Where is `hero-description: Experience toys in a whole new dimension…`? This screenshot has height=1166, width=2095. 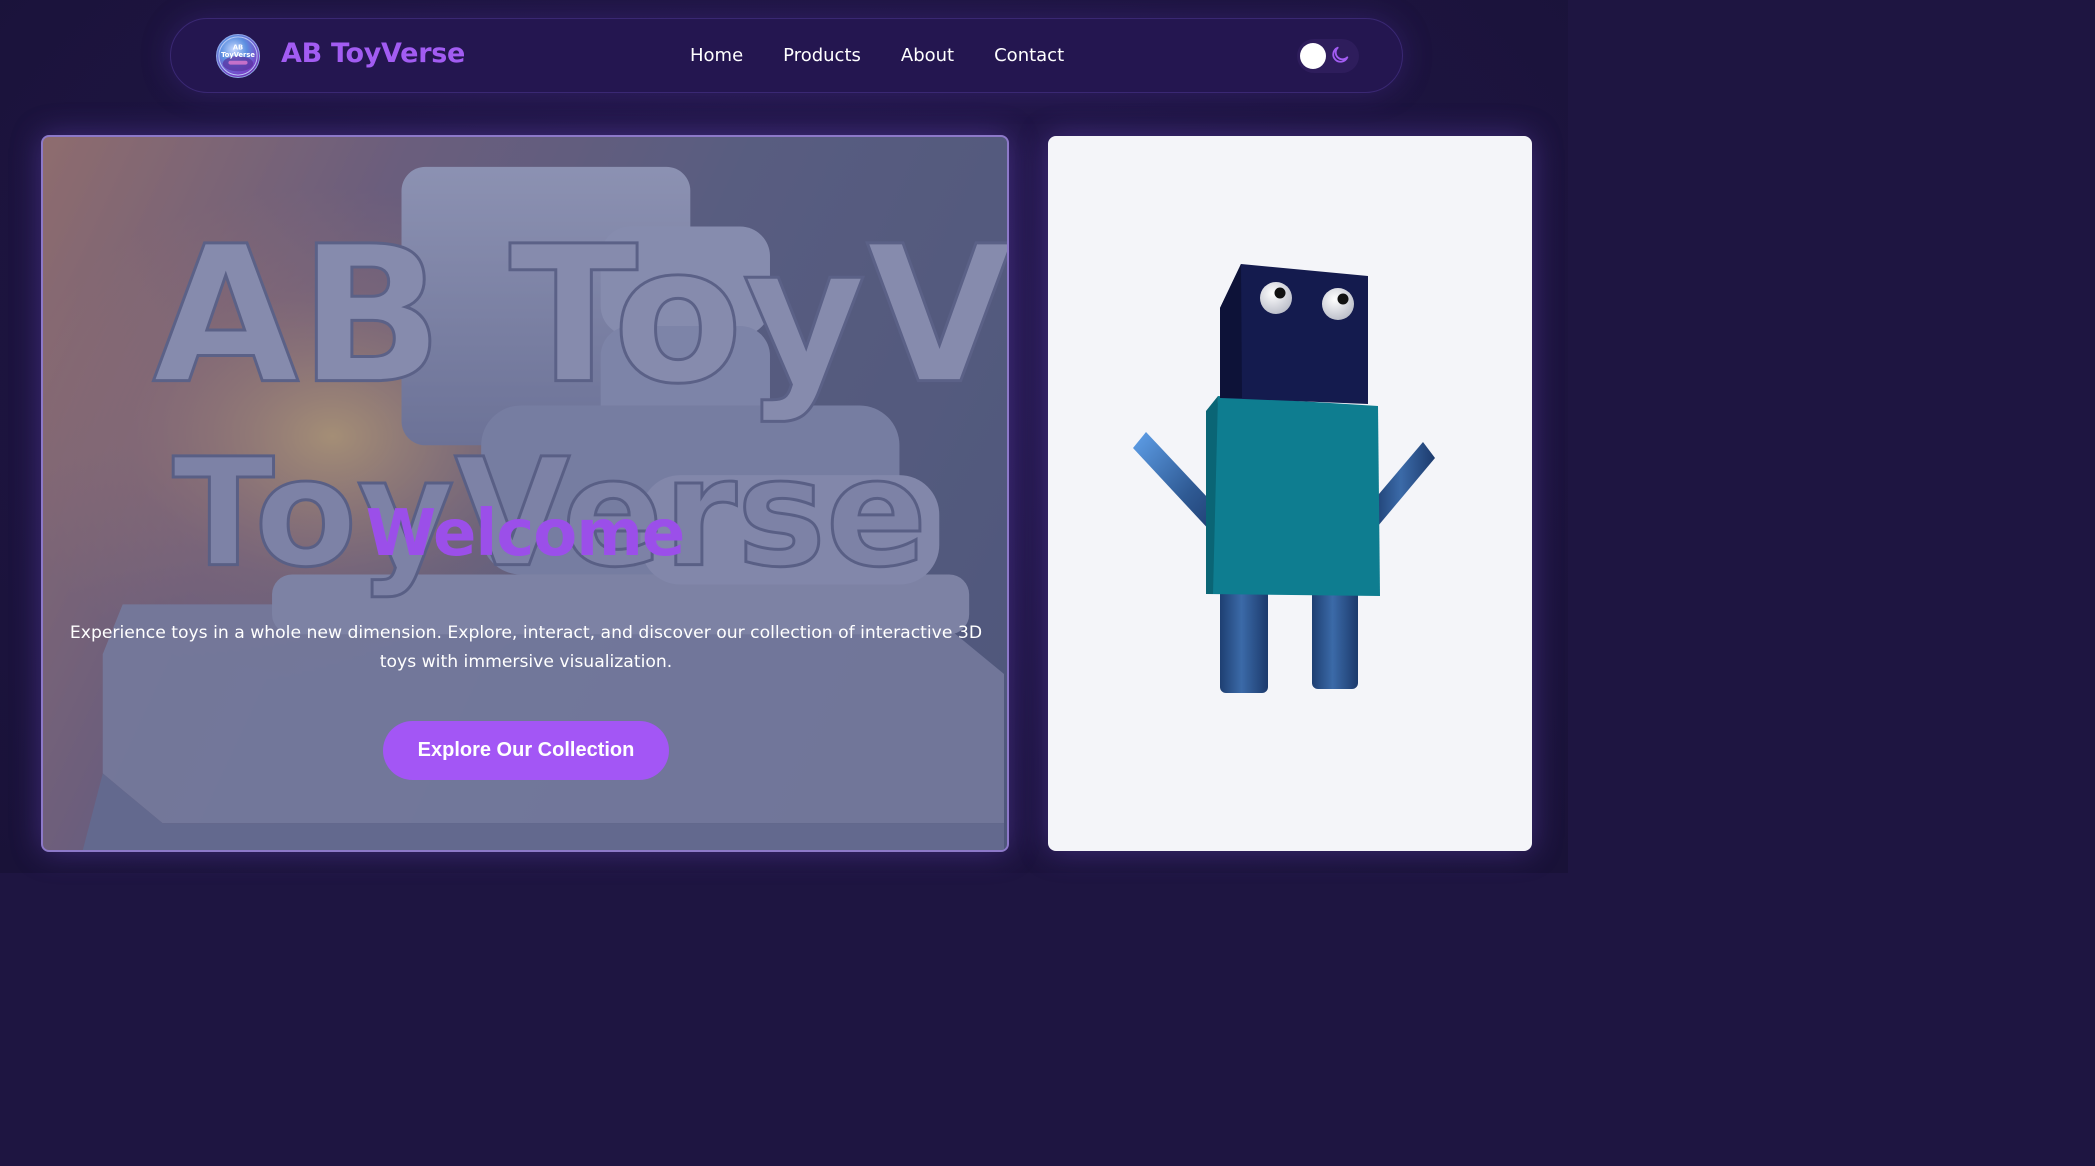
hero-description: Experience toys in a whole new dimension… is located at coordinates (526, 647).